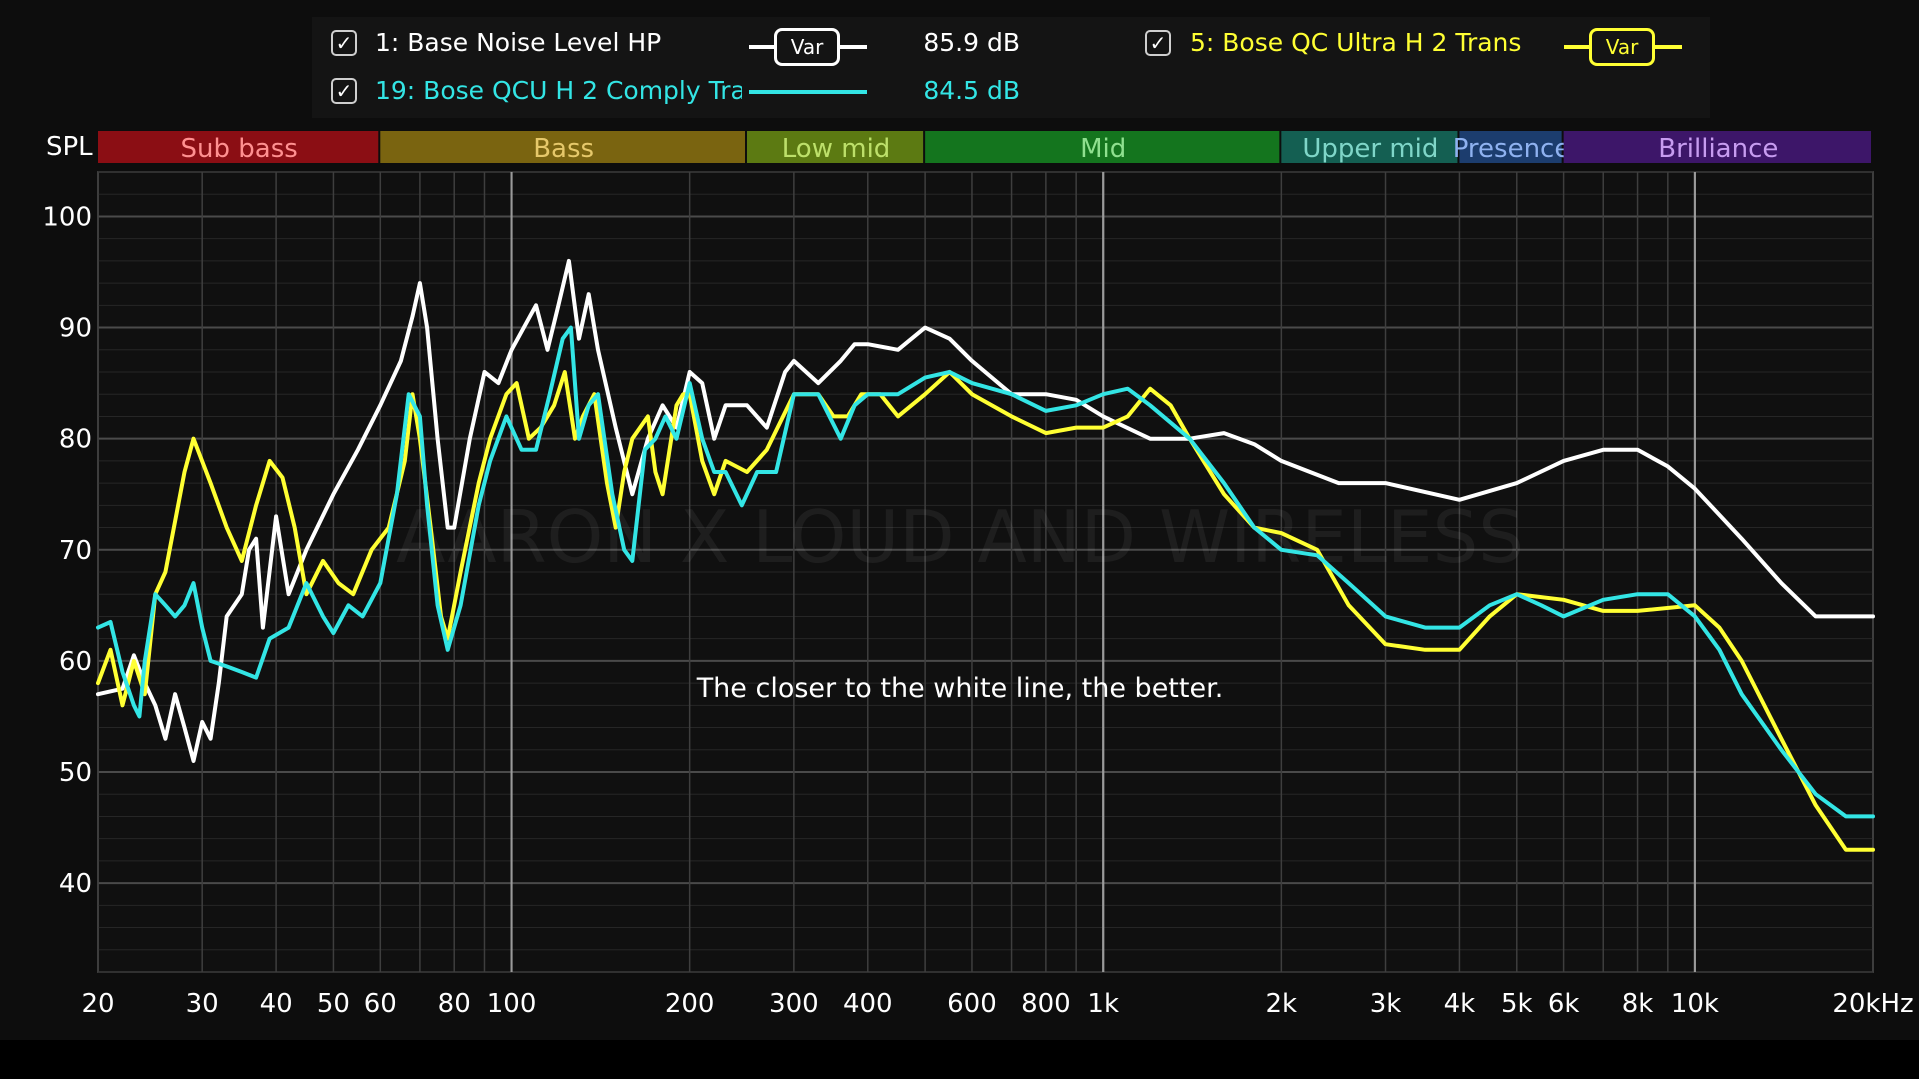  I want to click on checkbox-series-19: ✓, so click(344, 91).